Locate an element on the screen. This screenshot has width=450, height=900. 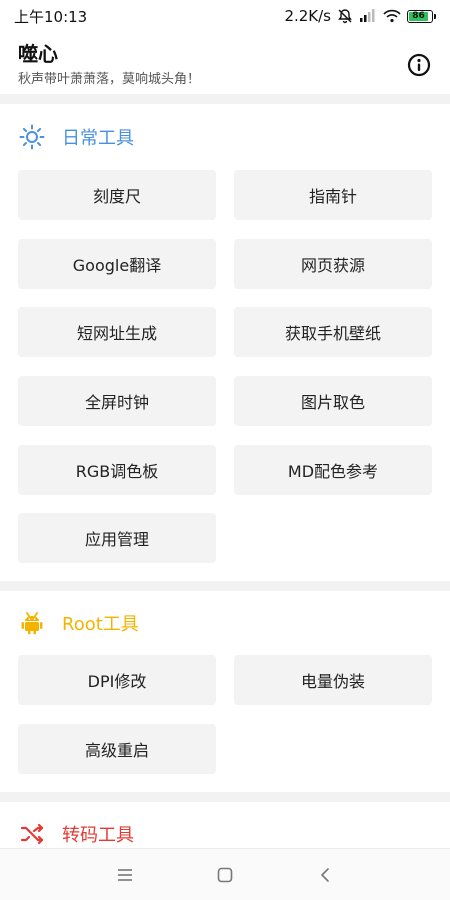
nav-back-button is located at coordinates (325, 875).